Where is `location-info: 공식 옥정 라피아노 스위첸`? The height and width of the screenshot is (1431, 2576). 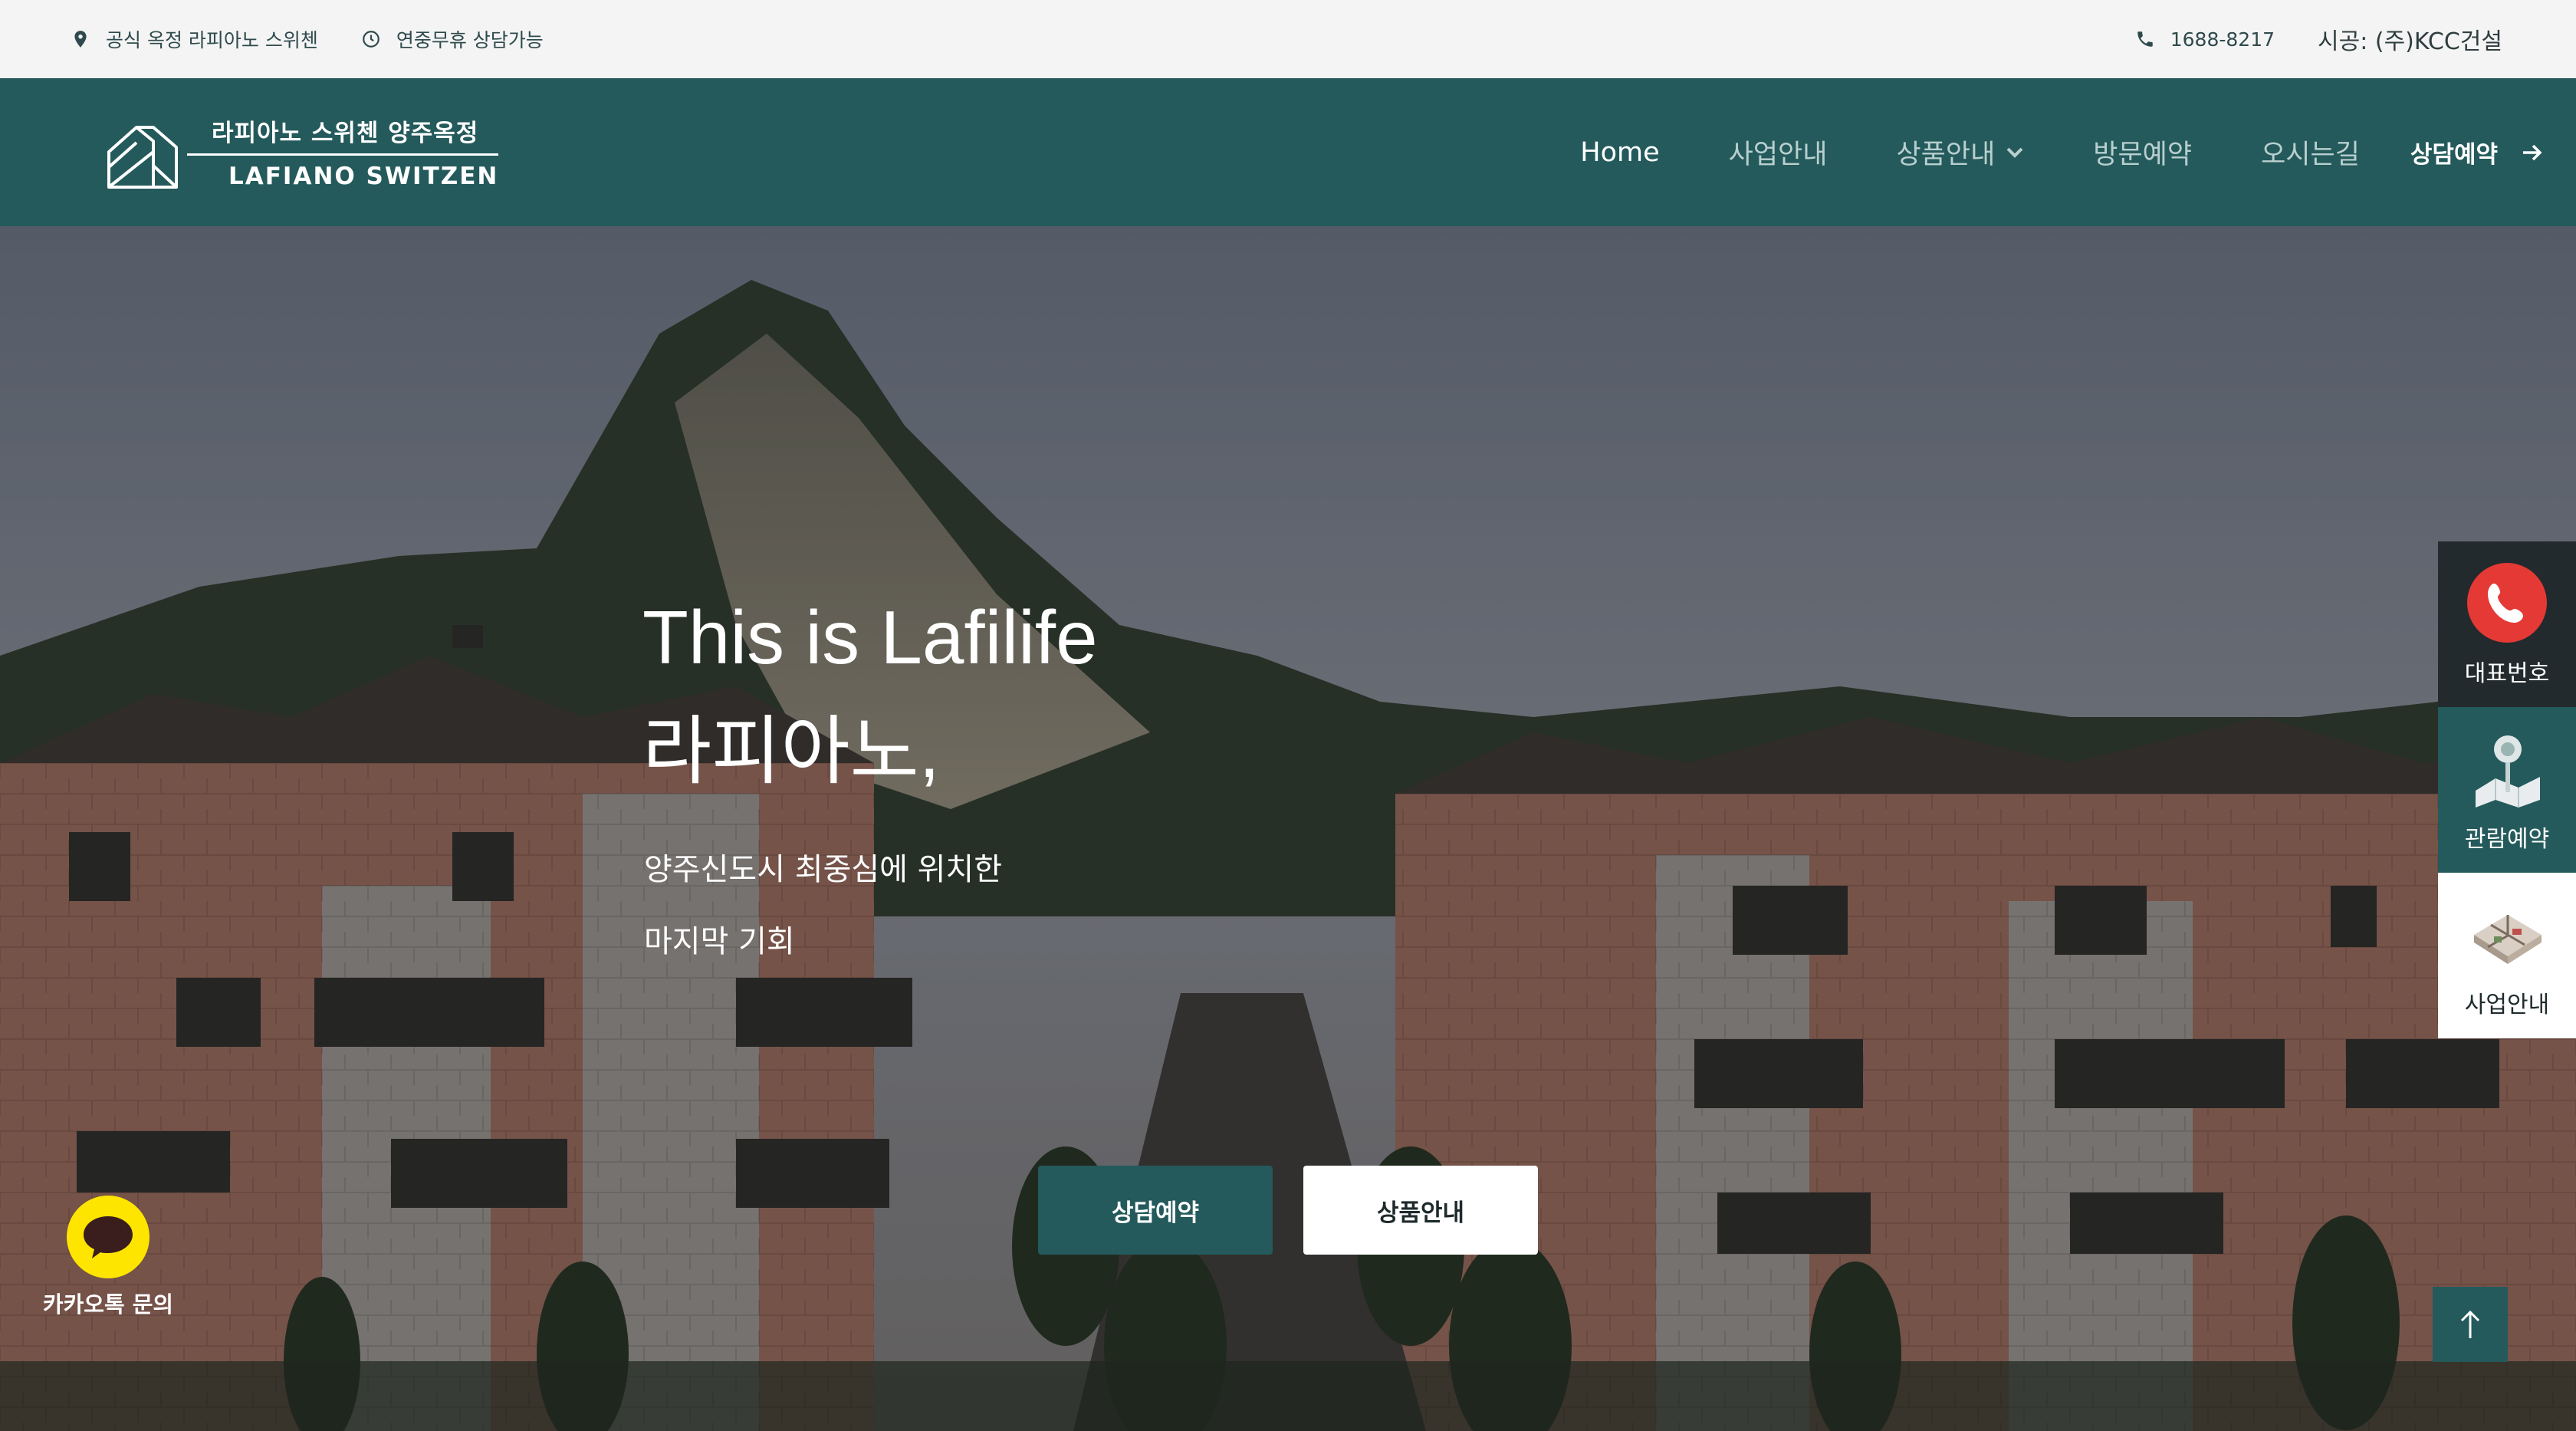 location-info: 공식 옥정 라피아노 스위첸 is located at coordinates (195, 39).